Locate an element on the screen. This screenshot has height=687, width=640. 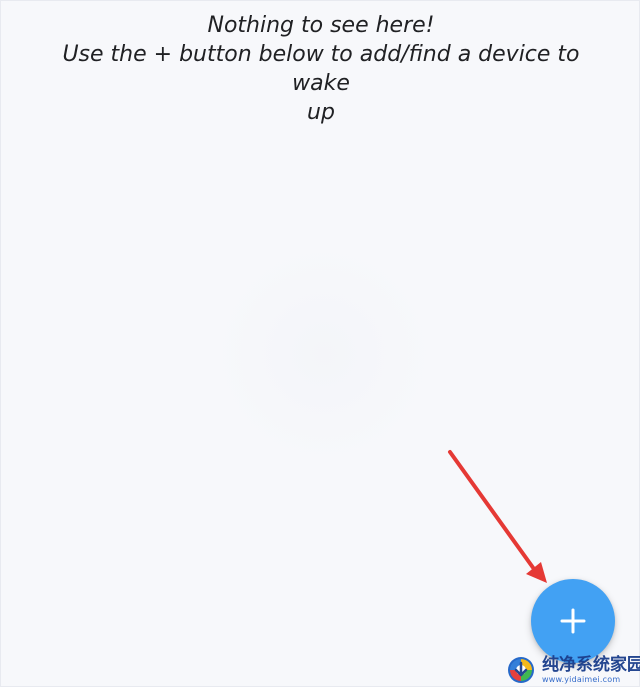
arrow-shaft is located at coordinates (492, 510).